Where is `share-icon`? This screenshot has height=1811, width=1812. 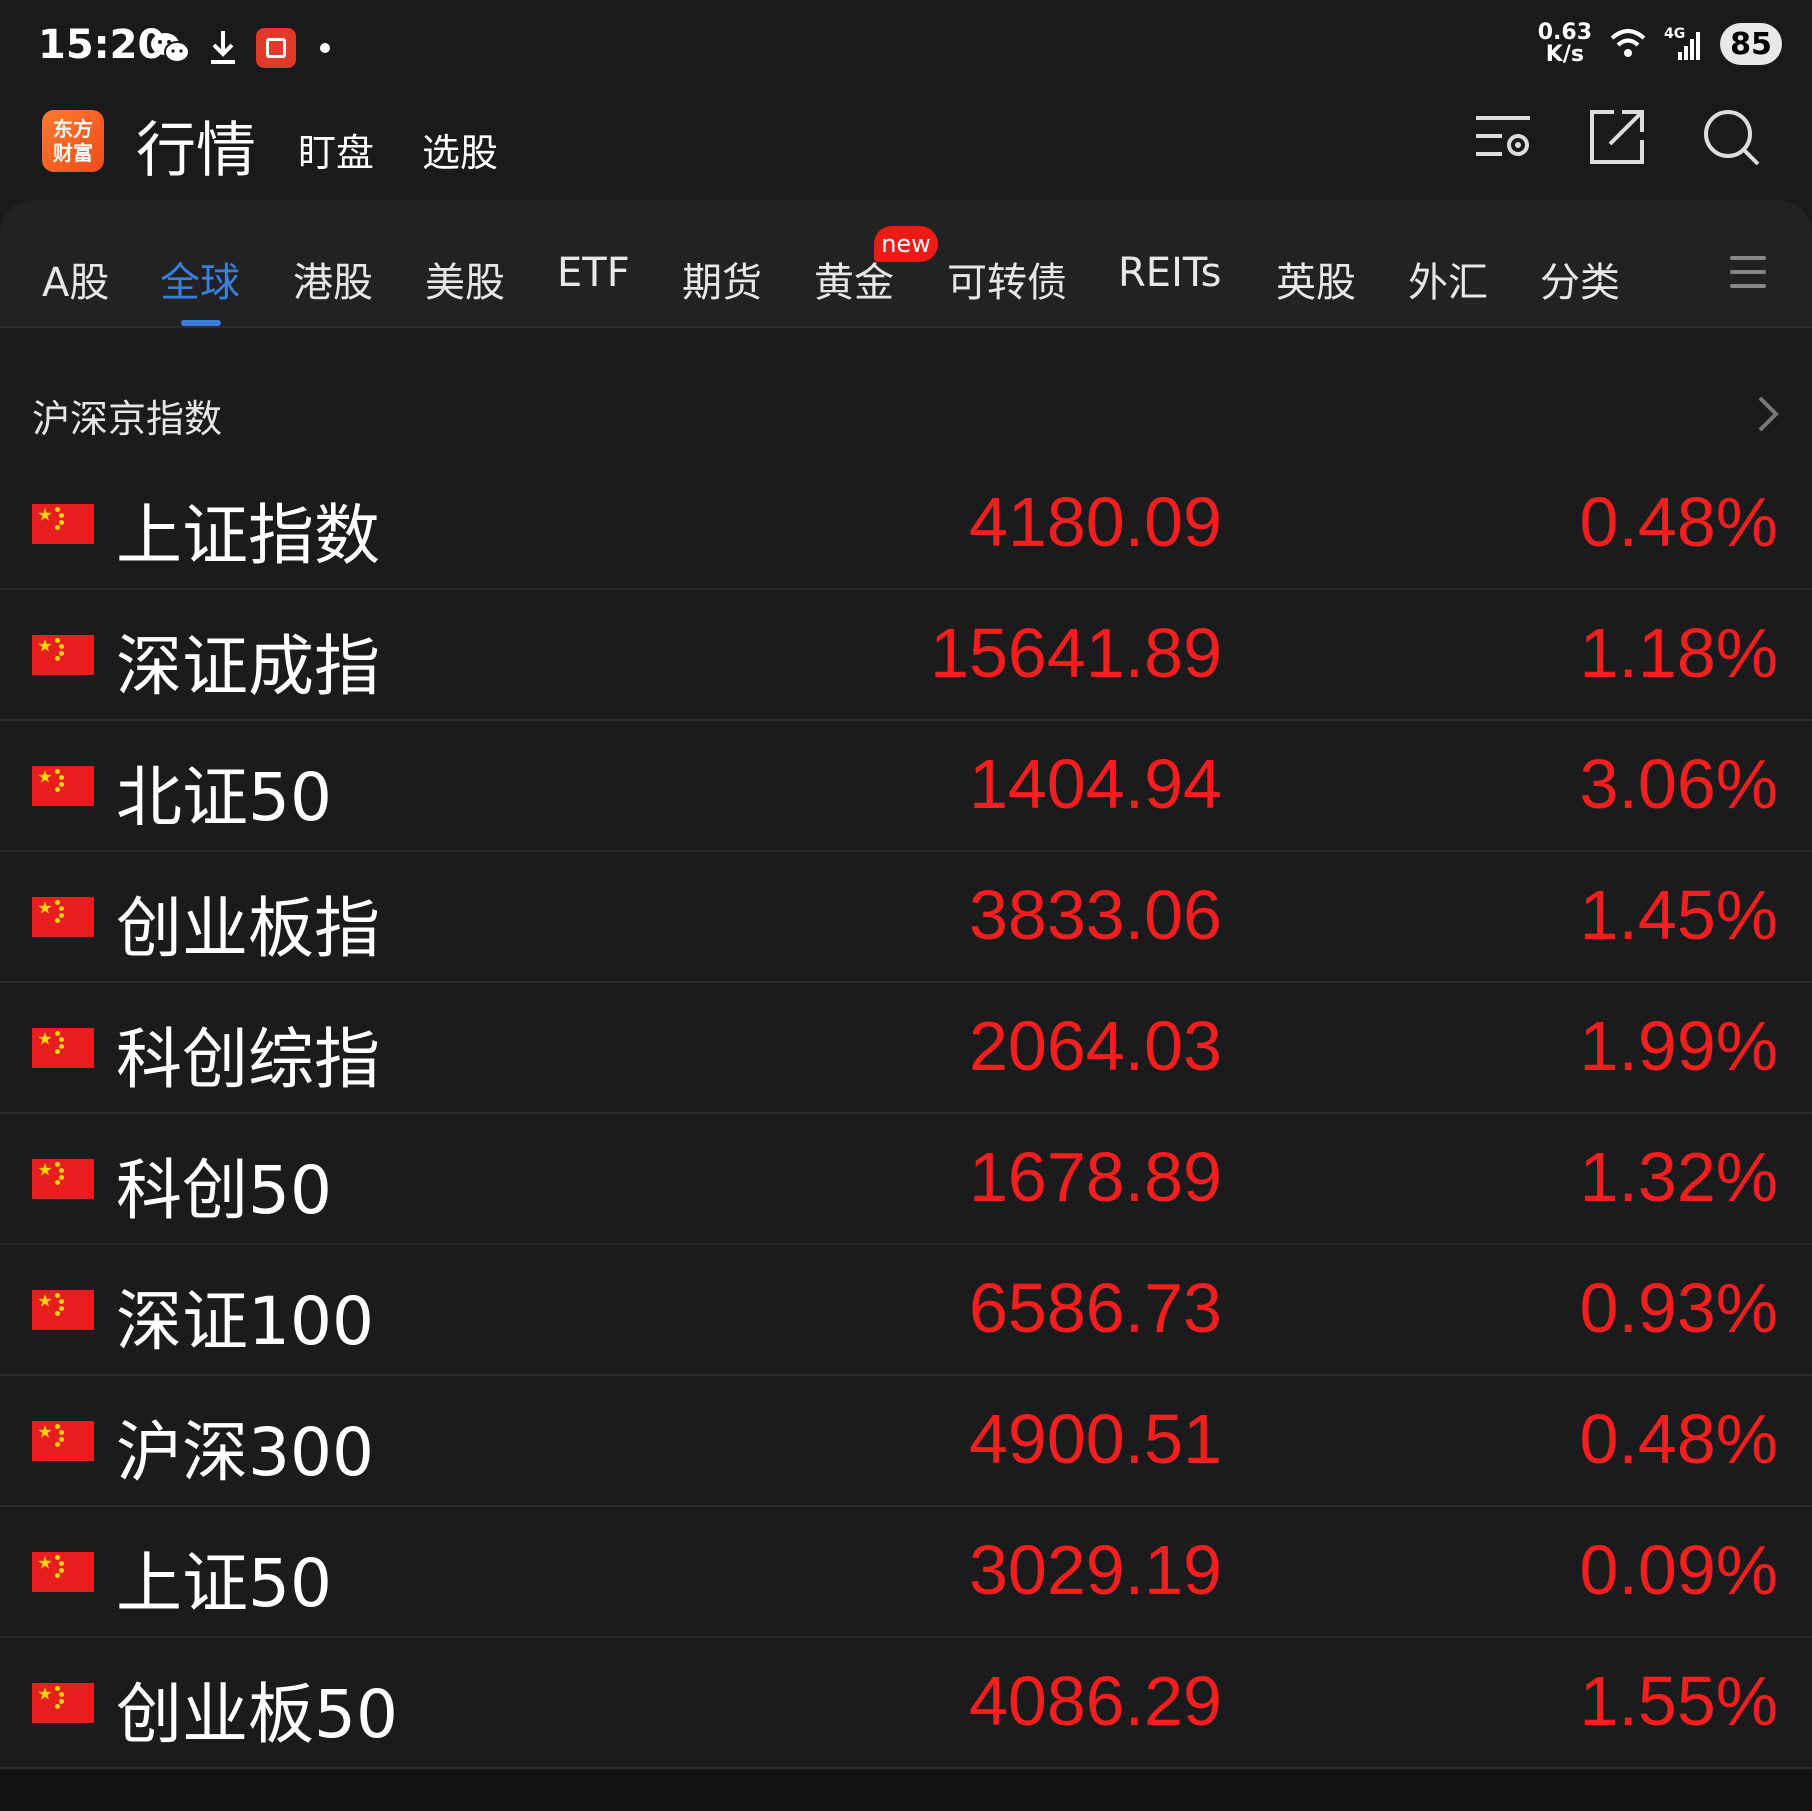
share-icon is located at coordinates (1617, 137).